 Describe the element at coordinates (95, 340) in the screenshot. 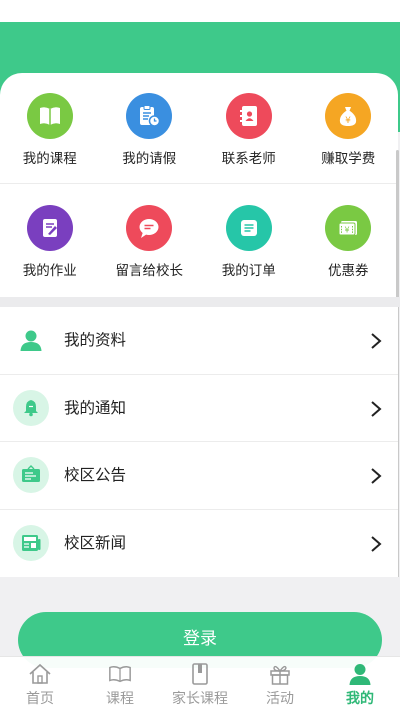

I see `list-item-label: 我的资料` at that location.